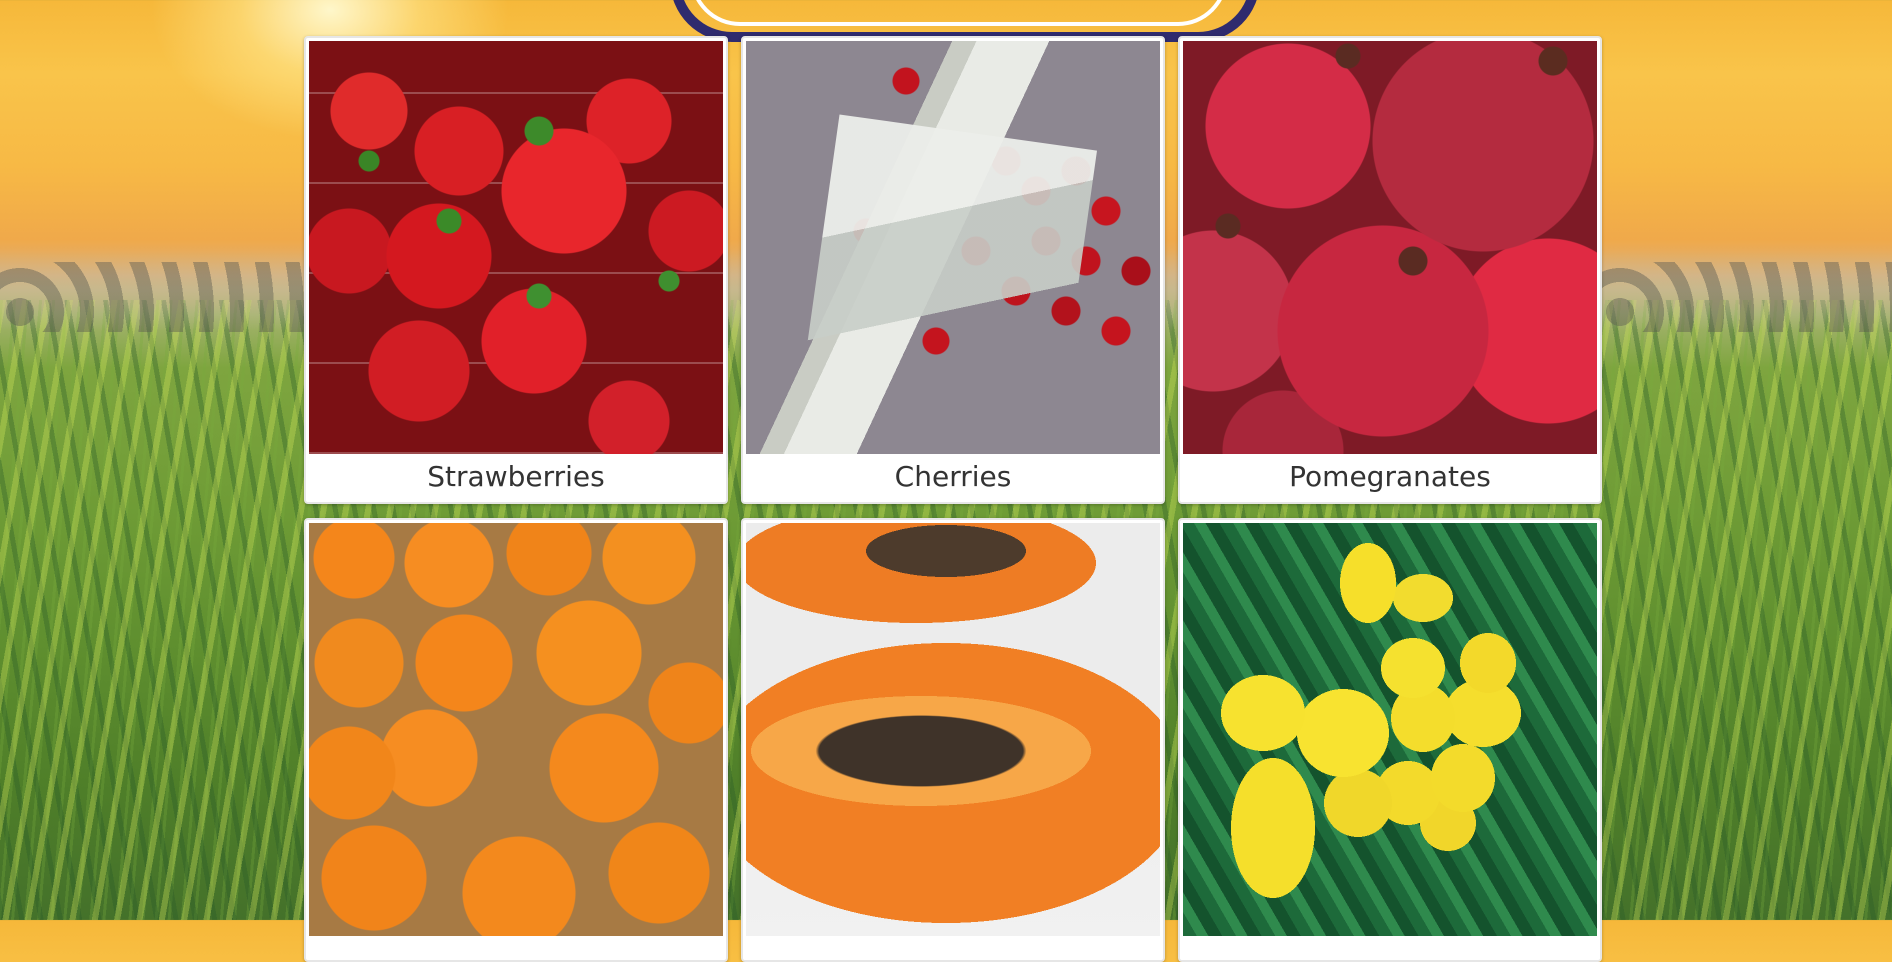 The image size is (1892, 962). Describe the element at coordinates (953, 247) in the screenshot. I see `cherries-photo` at that location.